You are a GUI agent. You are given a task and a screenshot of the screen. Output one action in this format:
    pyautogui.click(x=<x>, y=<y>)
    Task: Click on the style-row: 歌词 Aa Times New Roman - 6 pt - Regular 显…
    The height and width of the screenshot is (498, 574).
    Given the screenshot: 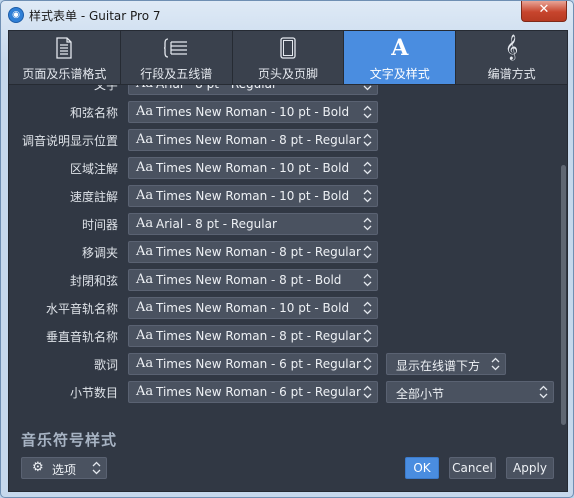 What is the action you would take?
    pyautogui.click(x=285, y=364)
    